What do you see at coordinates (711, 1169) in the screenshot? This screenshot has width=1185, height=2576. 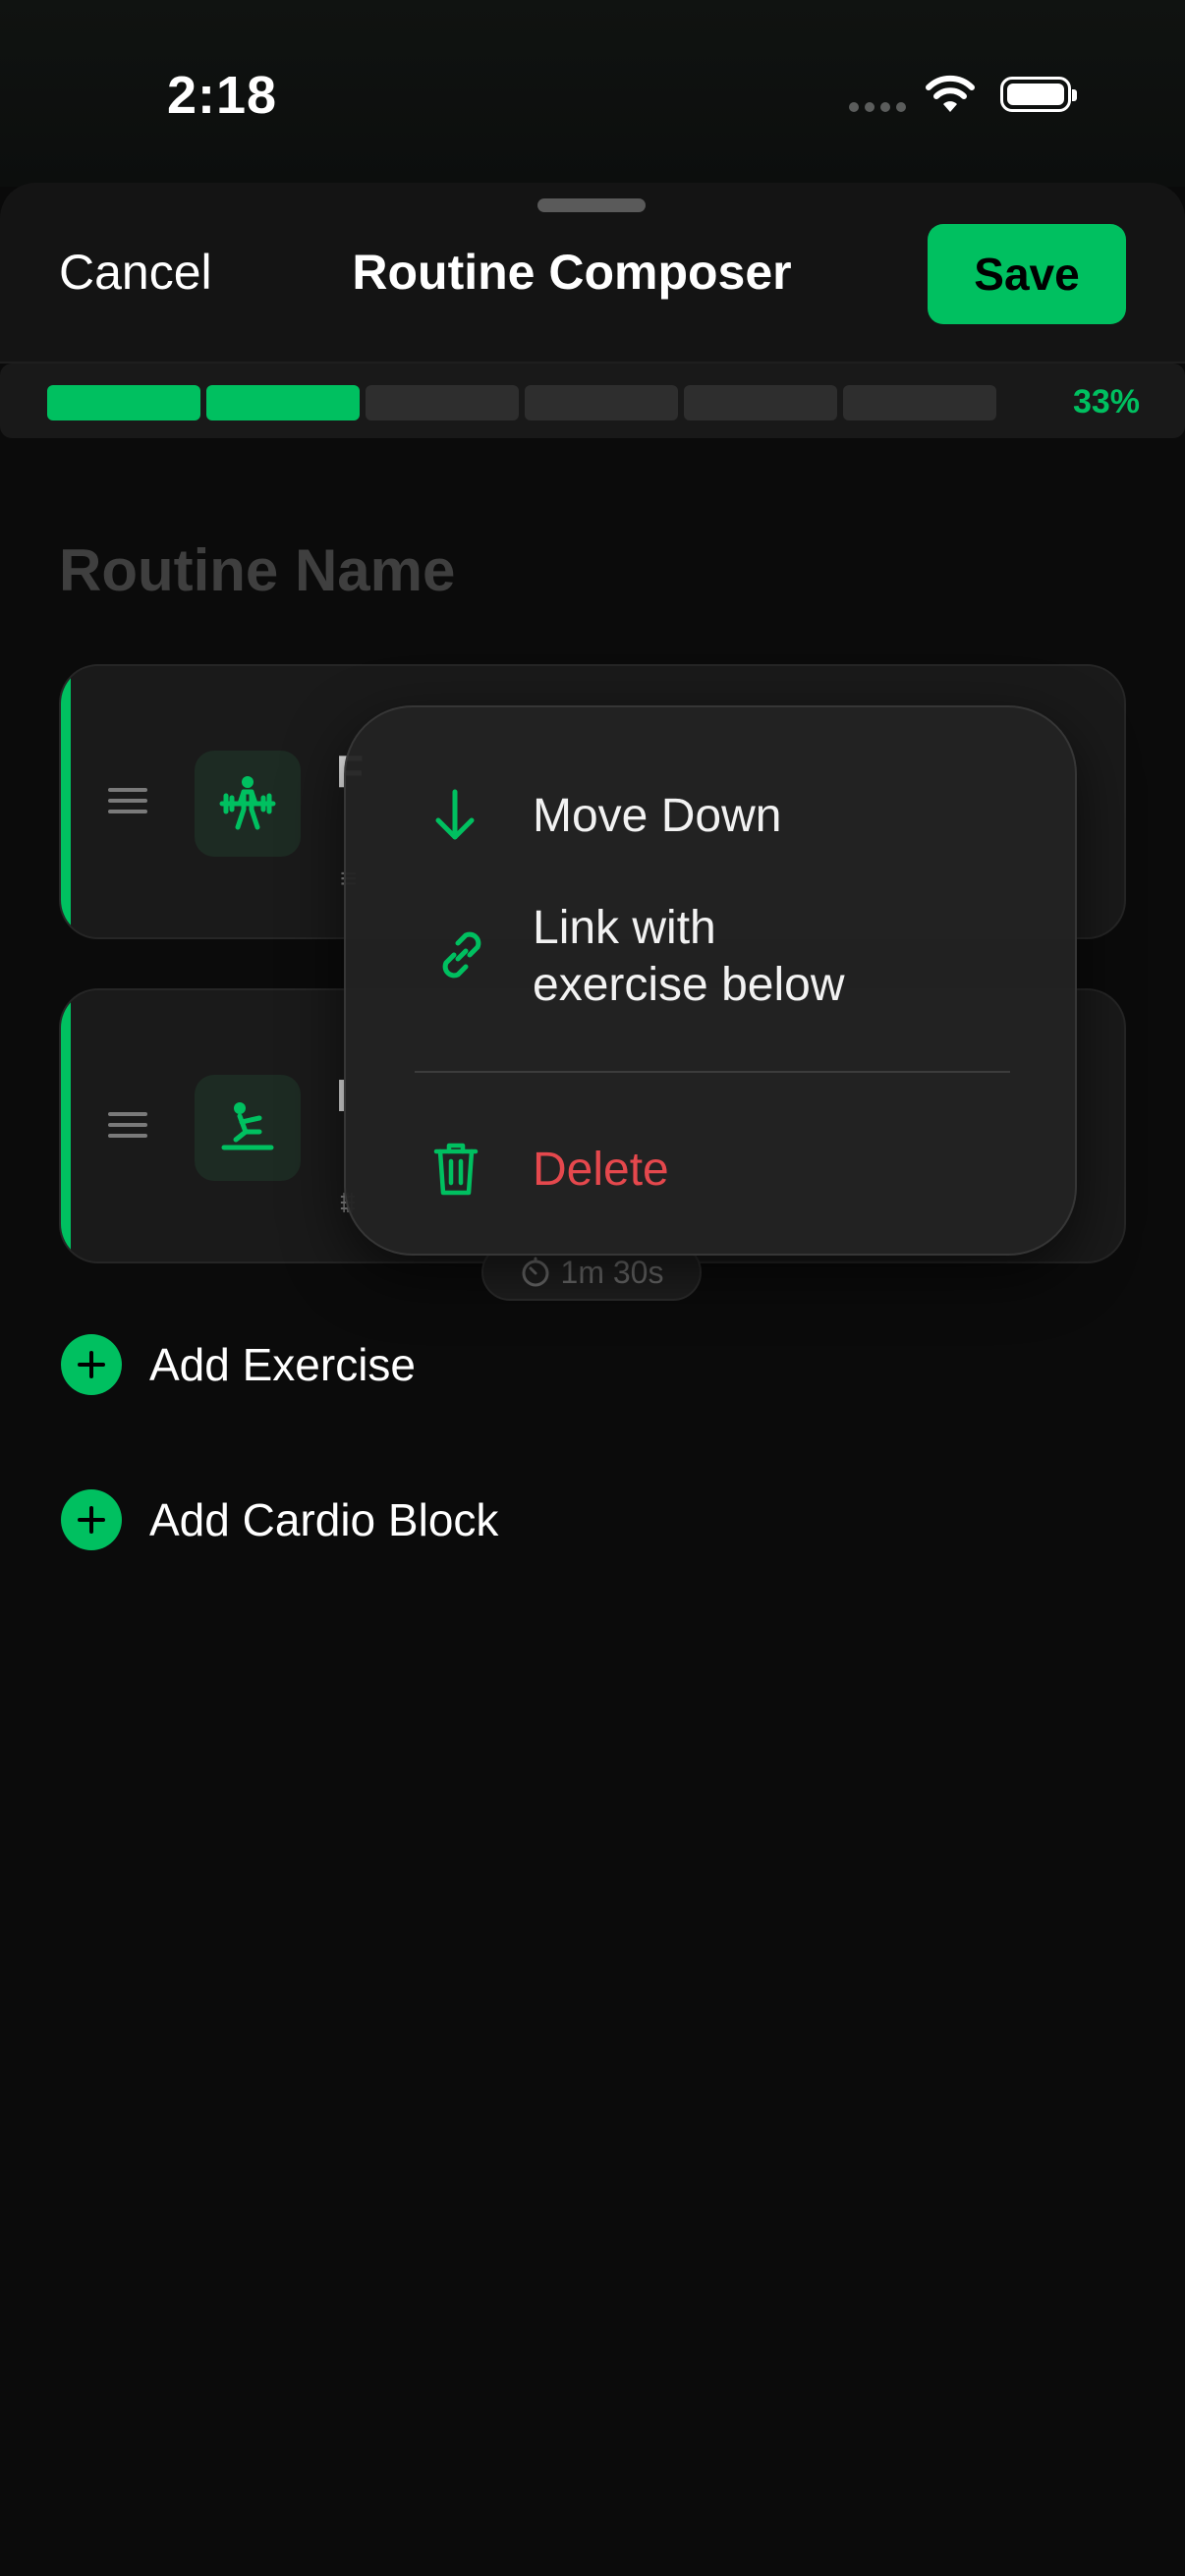 I see `menu-item-delete: Delete` at bounding box center [711, 1169].